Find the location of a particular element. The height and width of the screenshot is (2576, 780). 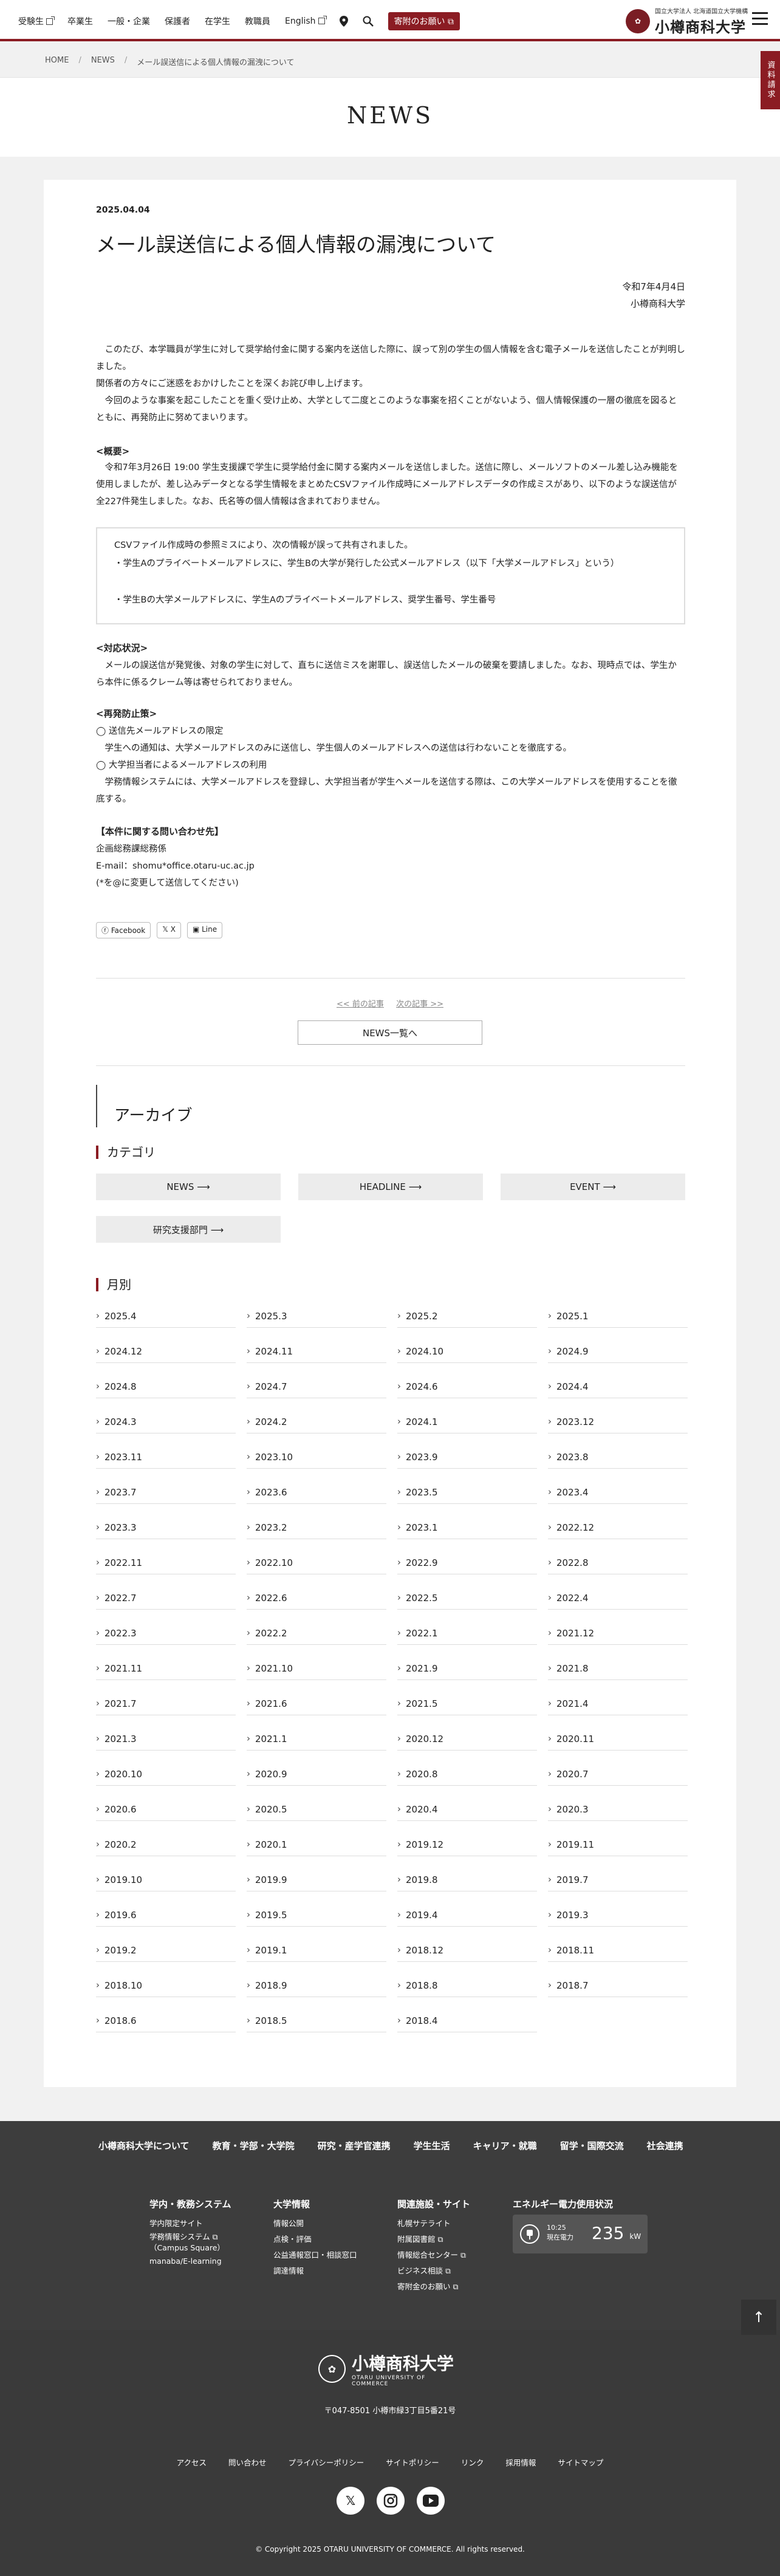

footer-link-contact: 問い合わせ is located at coordinates (247, 2462).